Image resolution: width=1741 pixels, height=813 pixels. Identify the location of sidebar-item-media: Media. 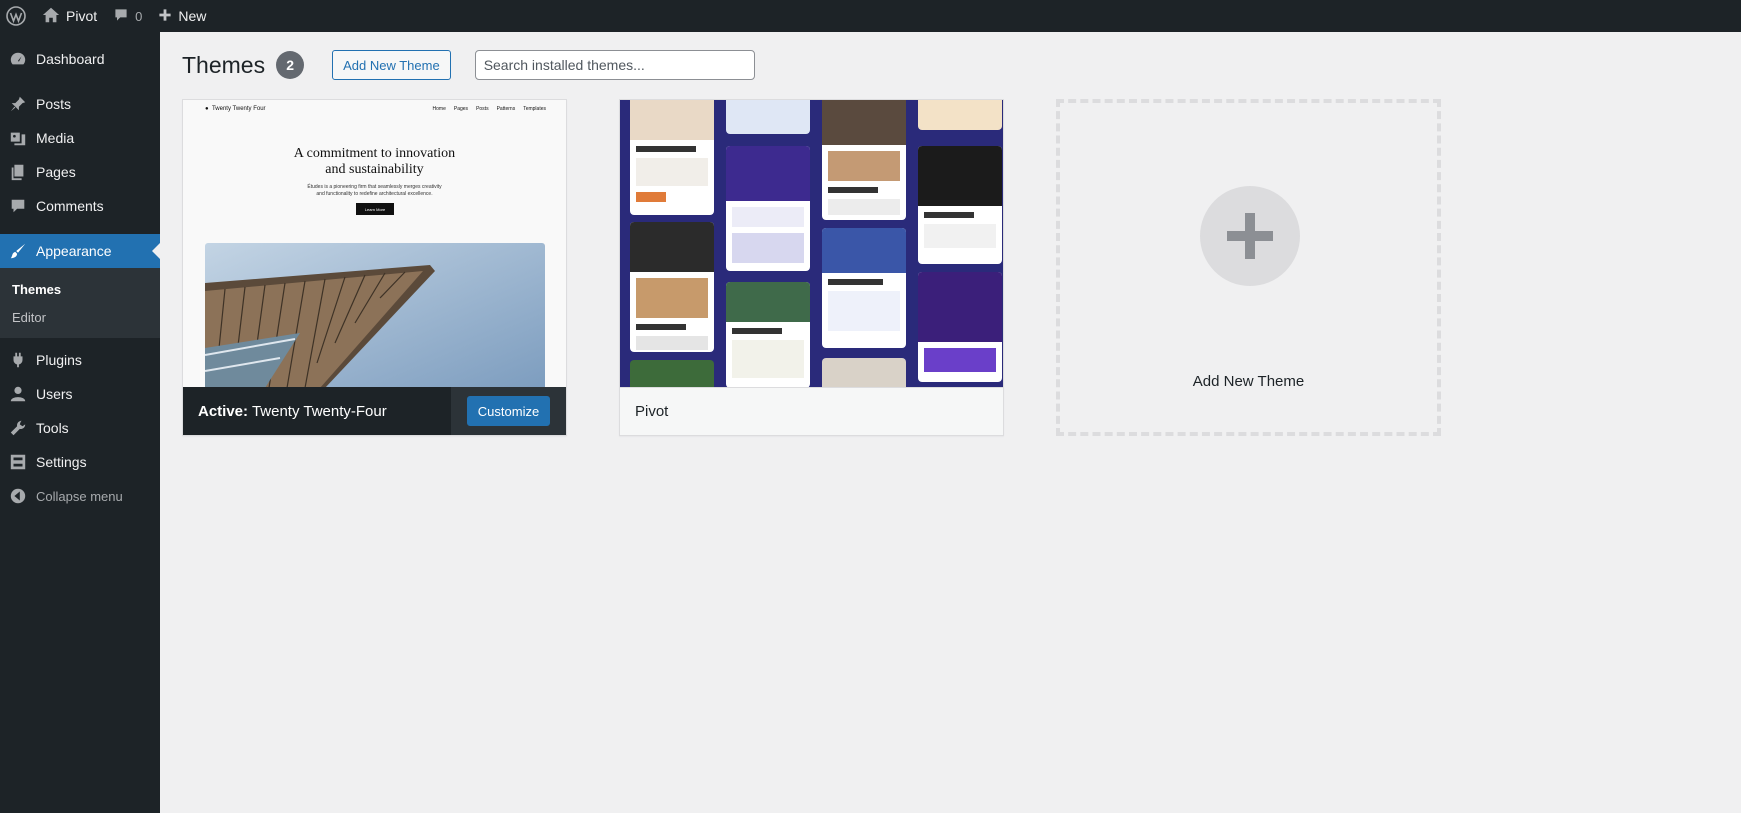
(80, 138).